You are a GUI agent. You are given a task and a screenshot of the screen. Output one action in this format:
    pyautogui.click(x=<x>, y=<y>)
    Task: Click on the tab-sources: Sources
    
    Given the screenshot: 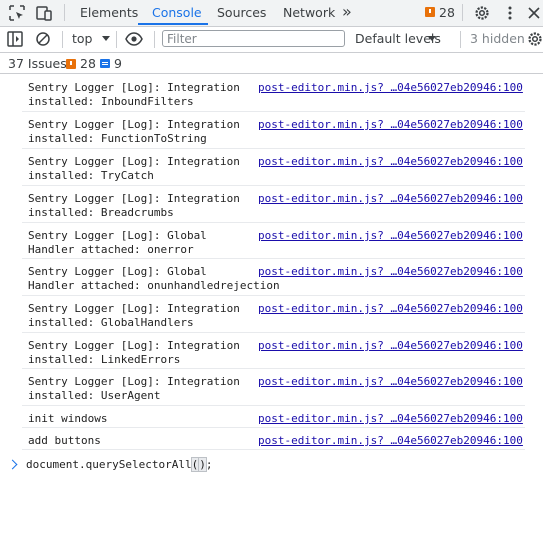 What is the action you would take?
    pyautogui.click(x=241, y=12)
    